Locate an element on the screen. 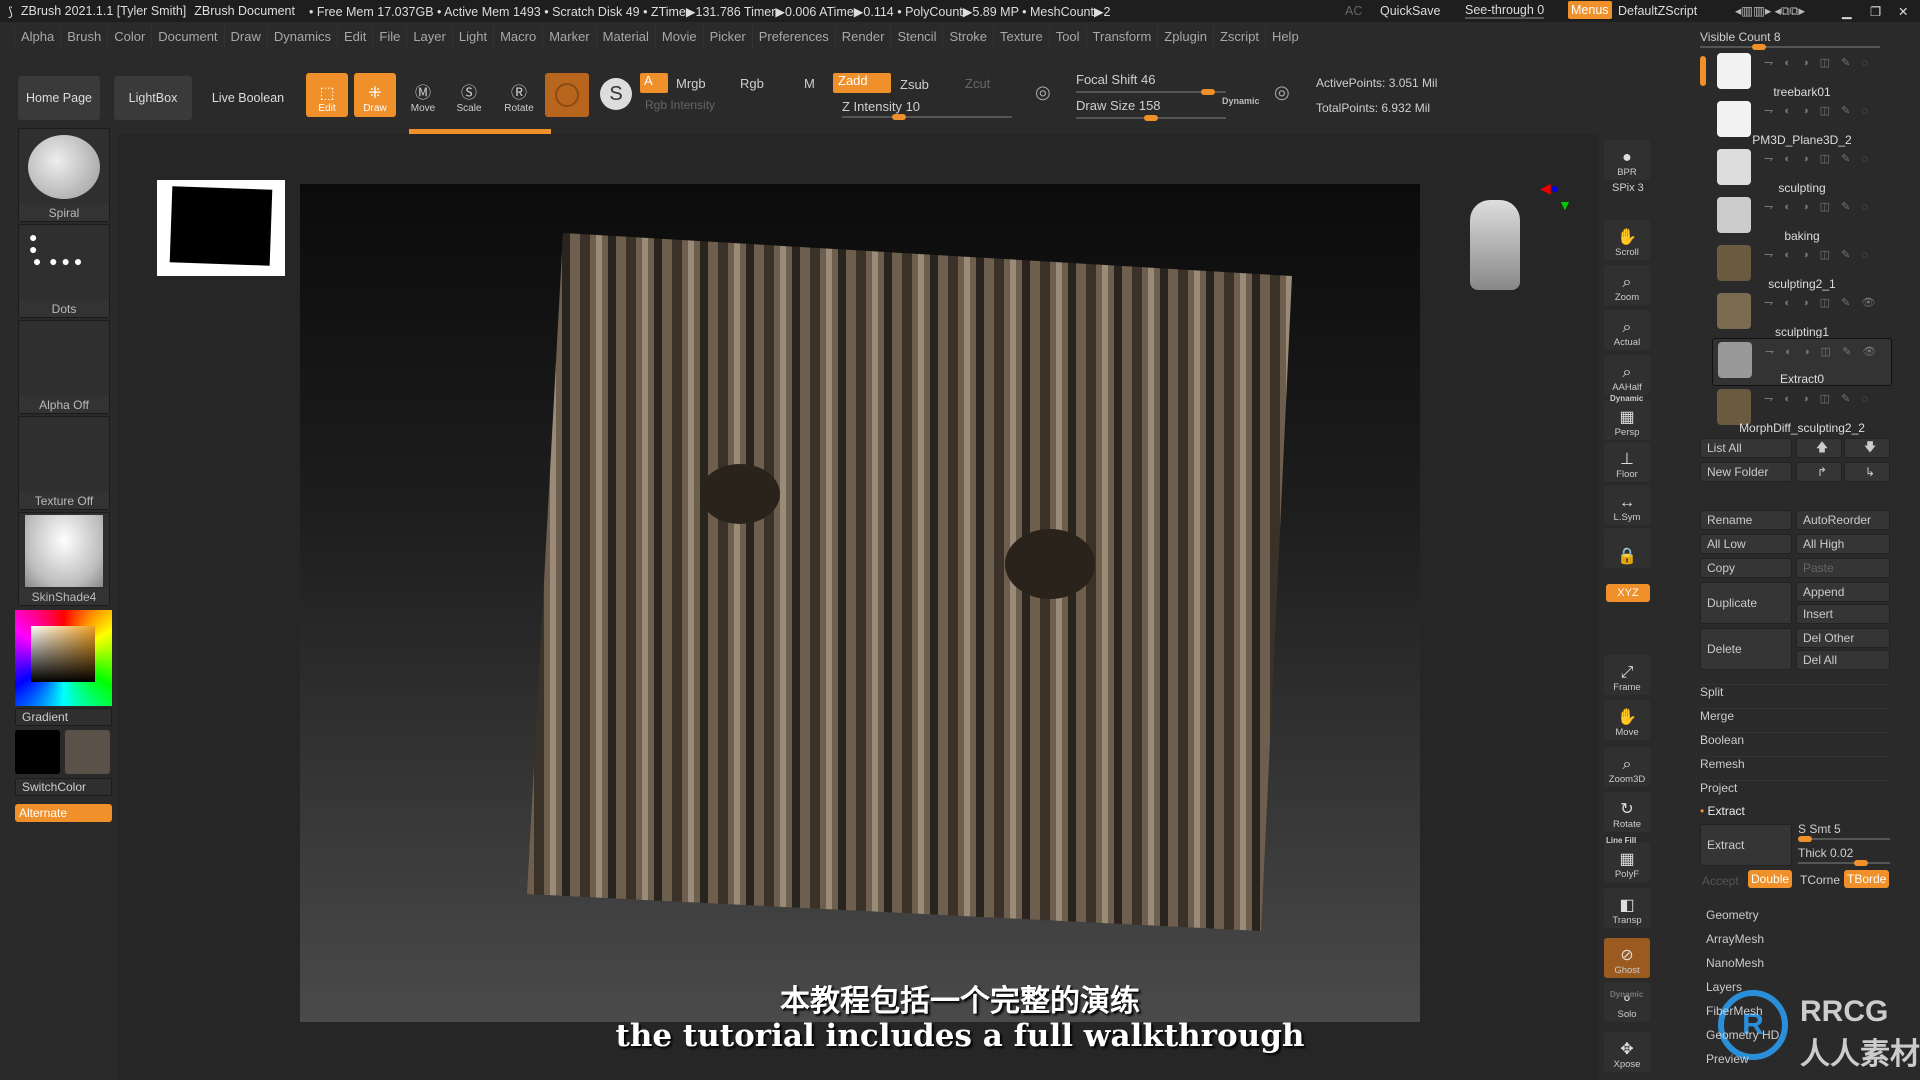 This screenshot has width=1920, height=1080. palette-fibermesh: FiberMesh is located at coordinates (1734, 1011).